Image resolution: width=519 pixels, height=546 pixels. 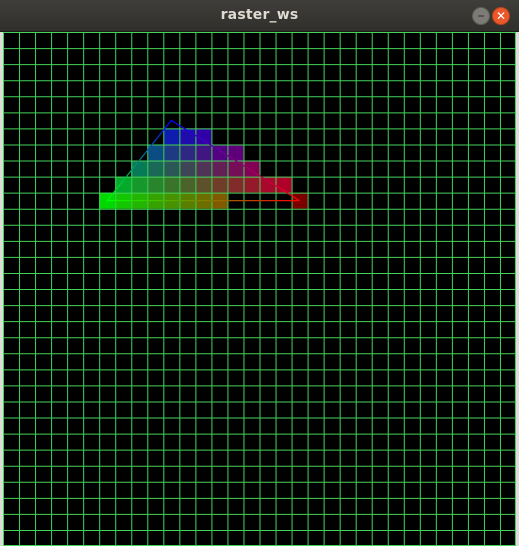 I want to click on close-icon: ✕, so click(x=501, y=16).